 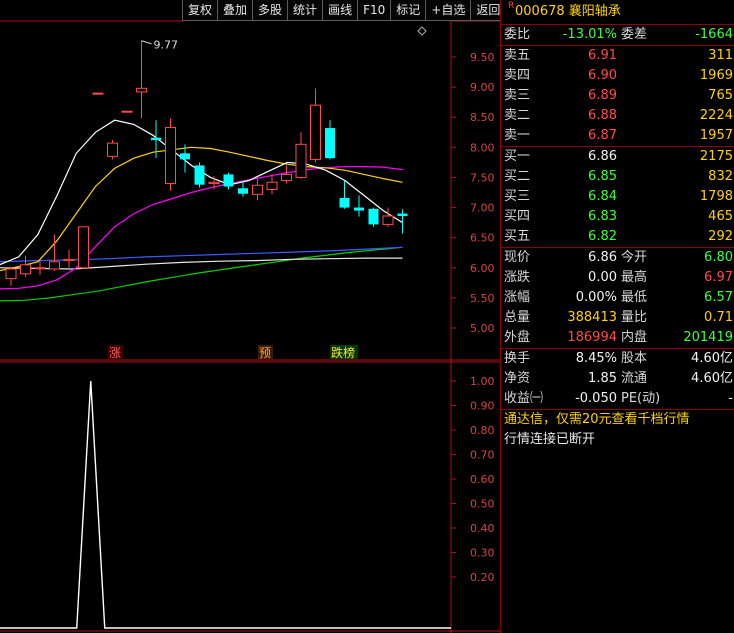 I want to click on indicator-tick-label: 0.60, so click(x=482, y=479).